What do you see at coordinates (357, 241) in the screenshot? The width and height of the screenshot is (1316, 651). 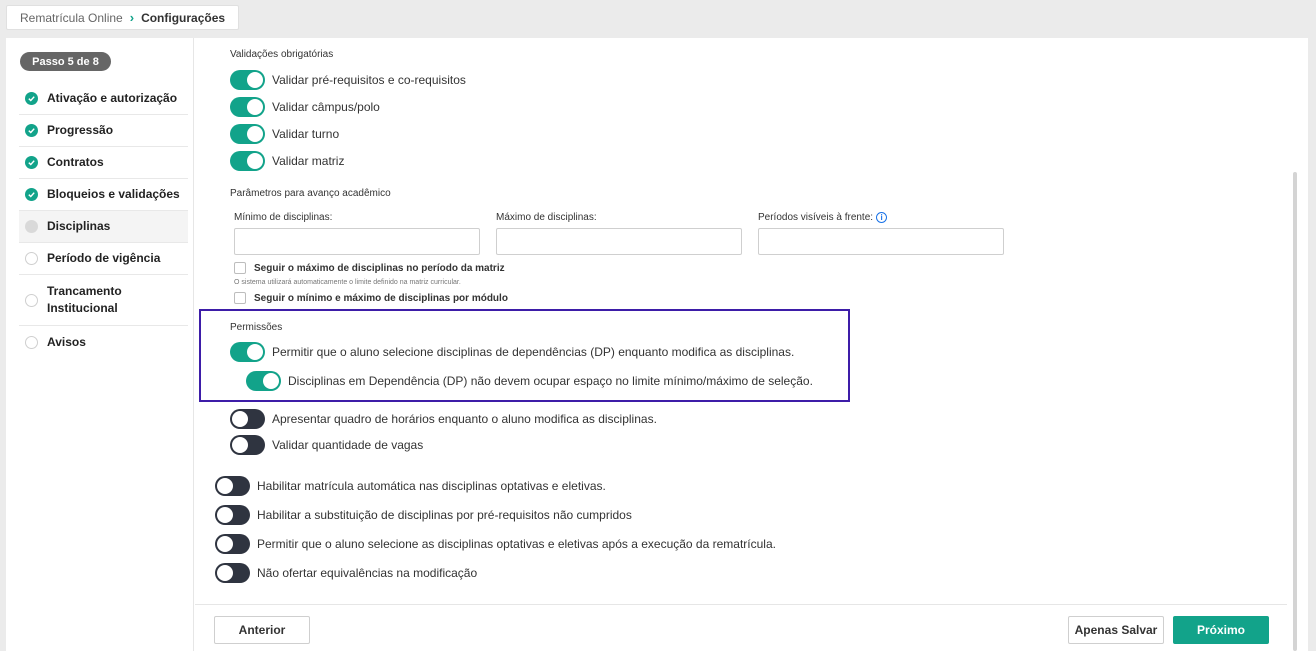 I see `min-disciplinas-input` at bounding box center [357, 241].